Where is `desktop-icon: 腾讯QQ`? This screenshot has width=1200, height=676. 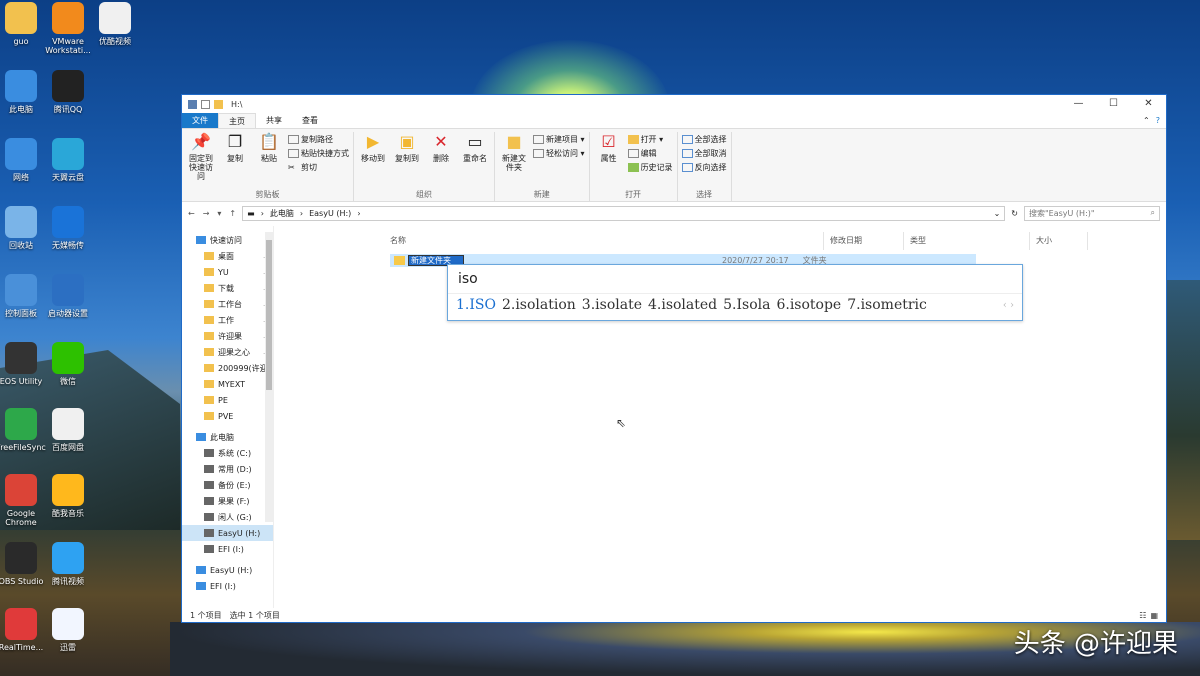
desktop-icon: 腾讯QQ is located at coordinates (68, 92).